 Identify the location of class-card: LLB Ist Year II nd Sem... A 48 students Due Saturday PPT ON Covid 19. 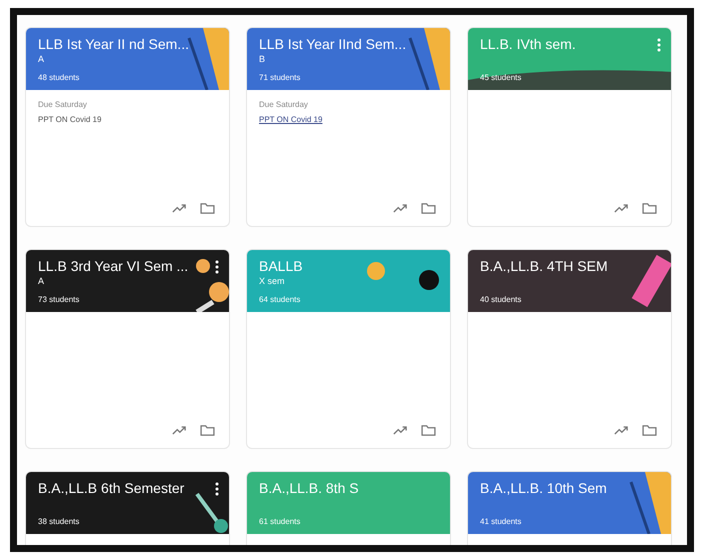
(127, 127).